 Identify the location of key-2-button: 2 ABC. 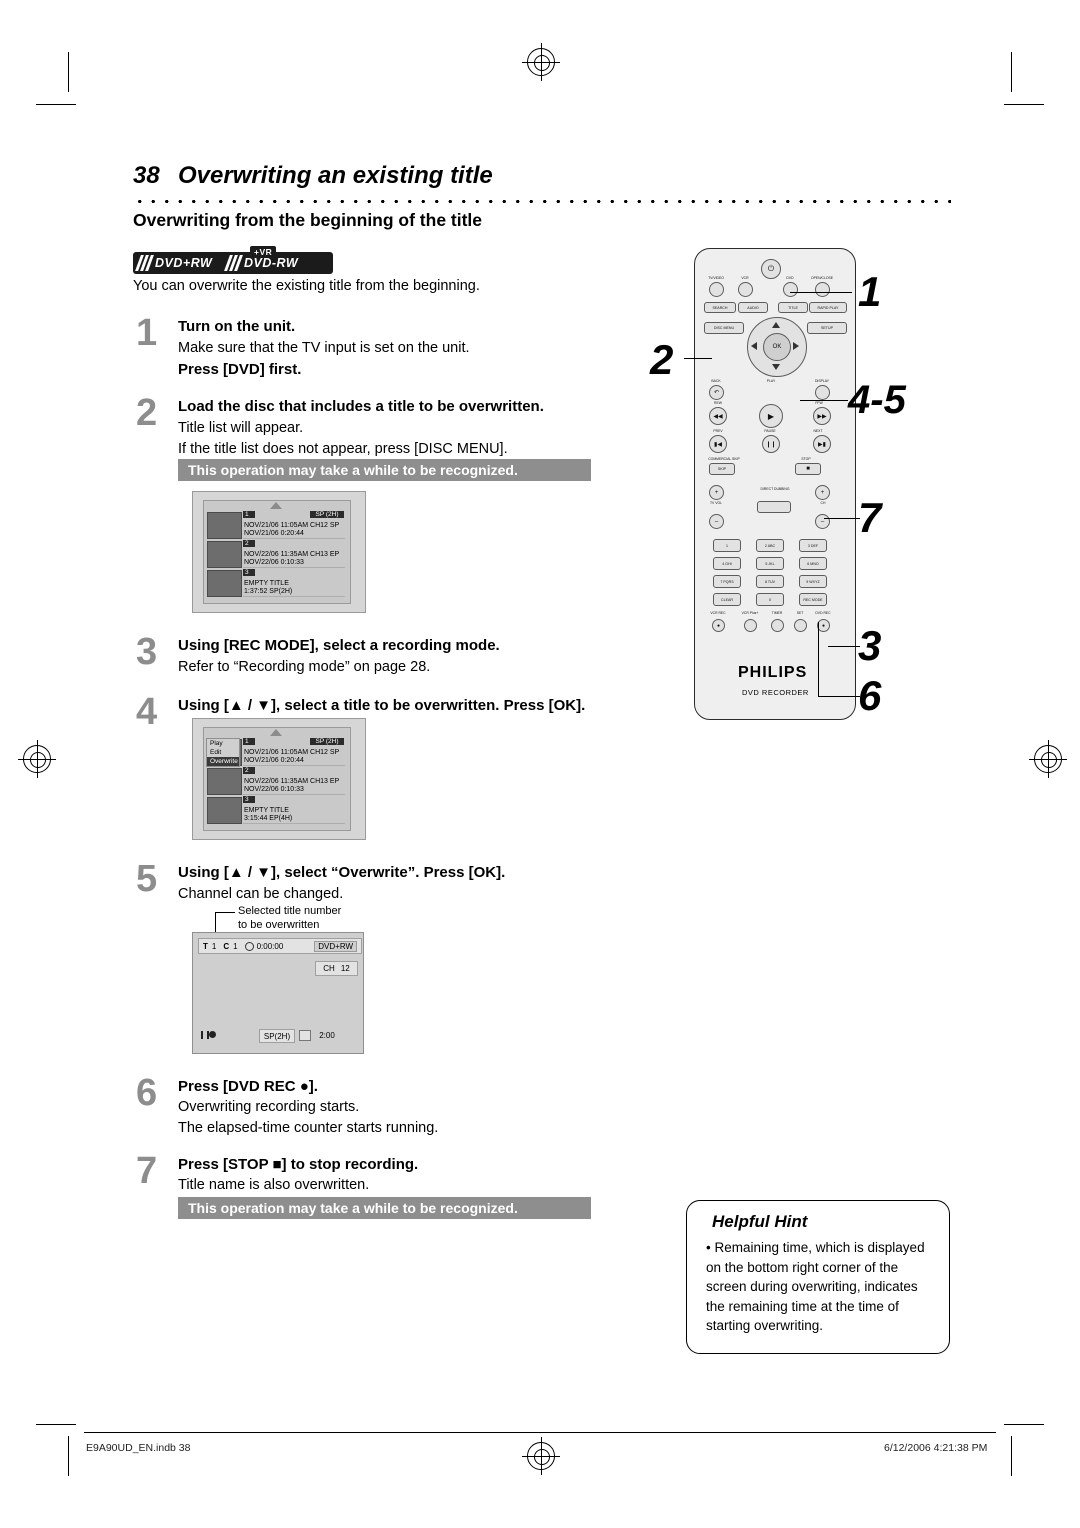
(770, 545).